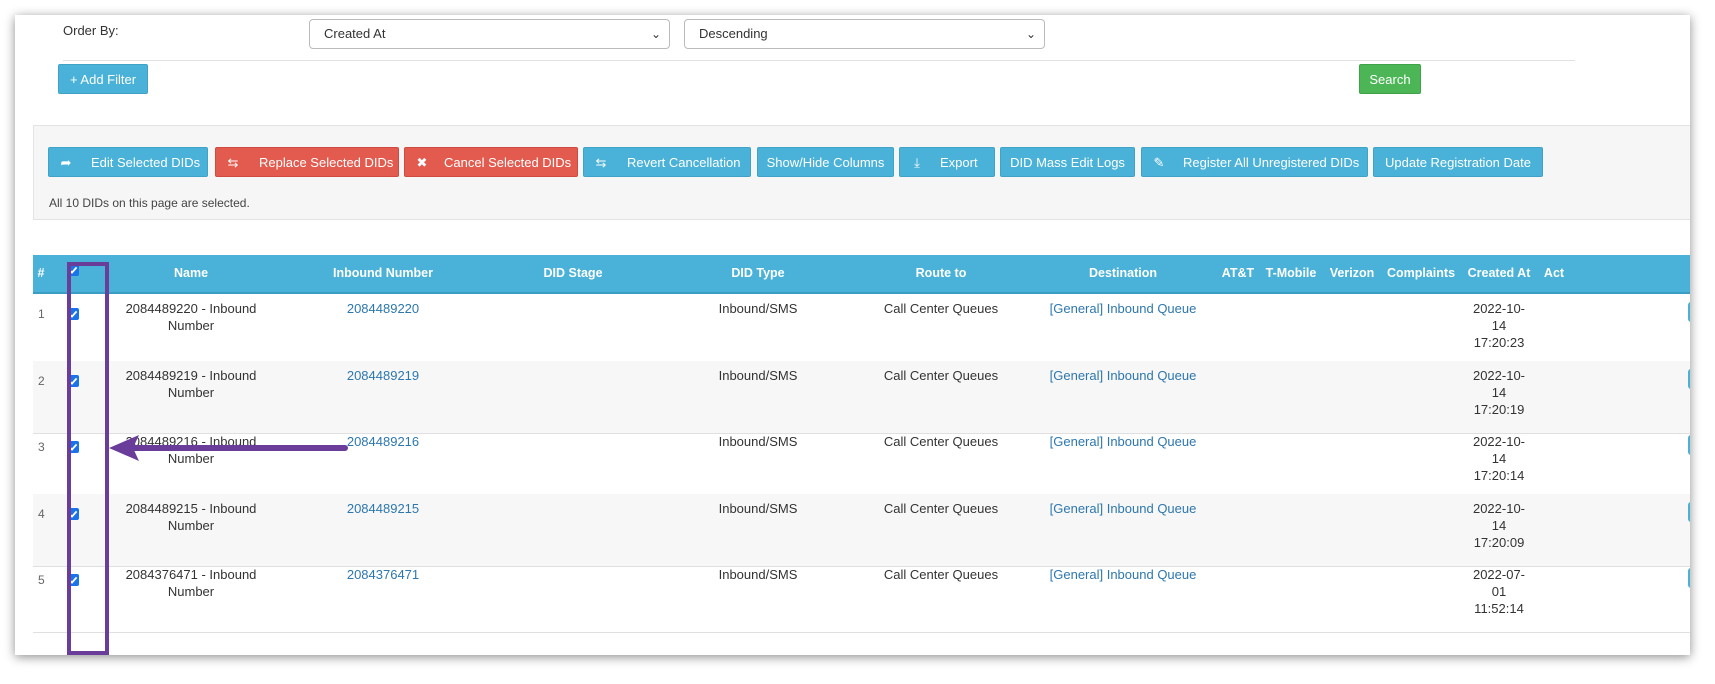  What do you see at coordinates (383, 574) in the screenshot?
I see `inbound-number-link: 2084376471` at bounding box center [383, 574].